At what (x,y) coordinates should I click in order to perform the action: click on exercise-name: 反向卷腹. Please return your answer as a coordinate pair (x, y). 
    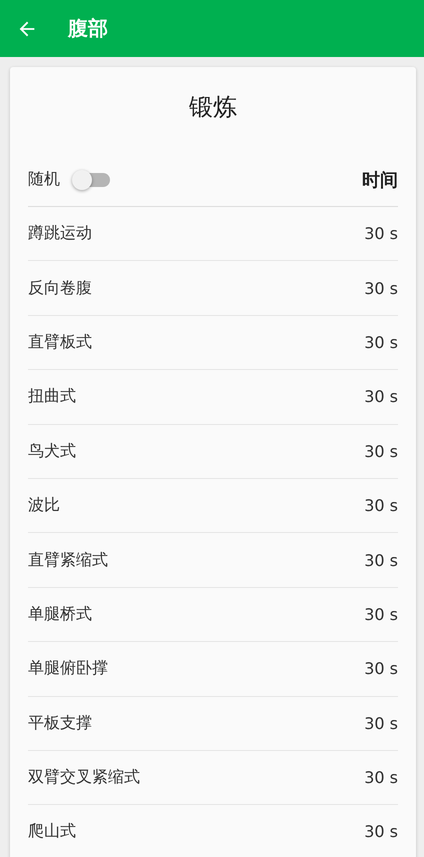
    Looking at the image, I should click on (60, 288).